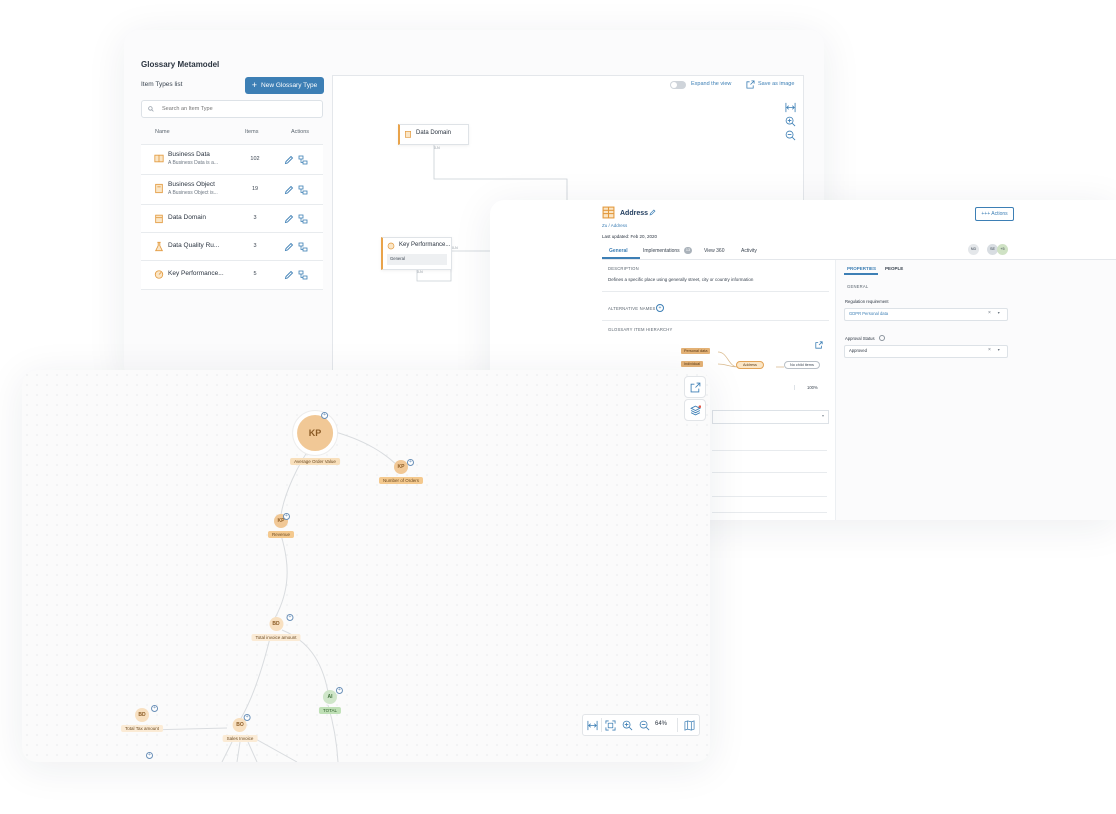 The height and width of the screenshot is (814, 1116). Describe the element at coordinates (630, 236) in the screenshot. I see `last-updated: Last updated: Feb 20, 2020` at that location.